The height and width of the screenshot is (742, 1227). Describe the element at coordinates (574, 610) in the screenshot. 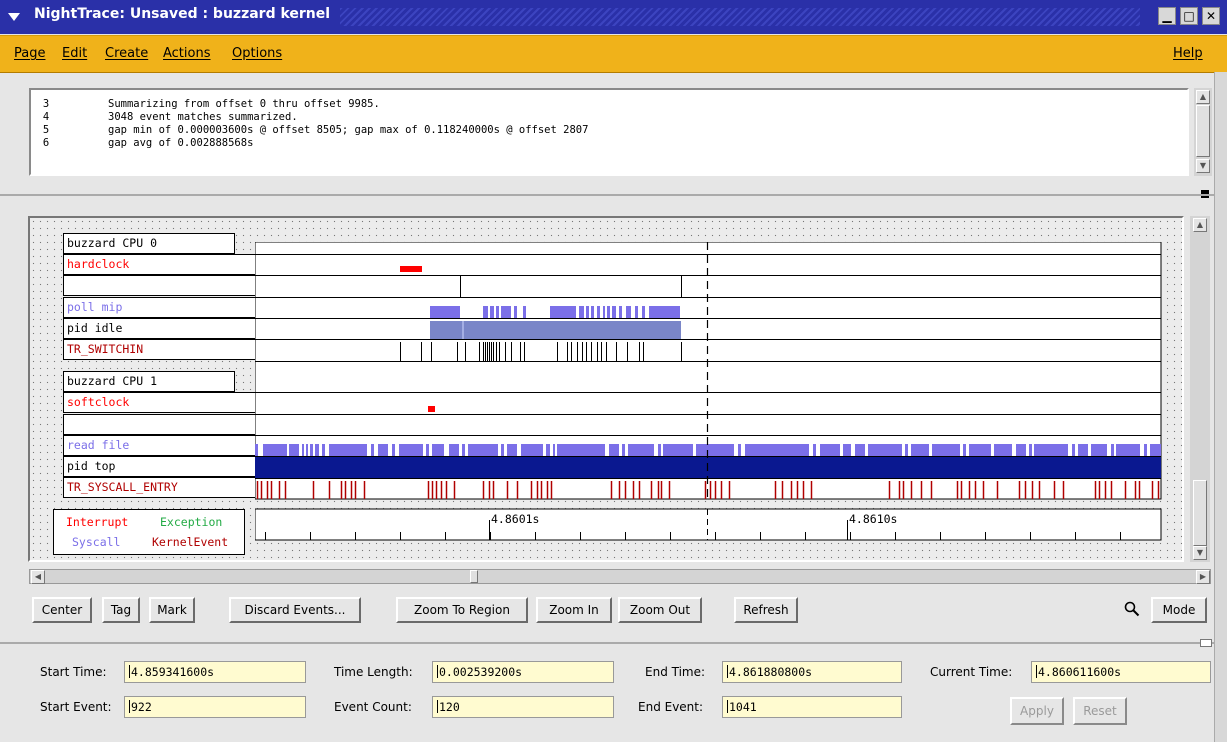

I see `zoom-in-button: Zoom In` at that location.